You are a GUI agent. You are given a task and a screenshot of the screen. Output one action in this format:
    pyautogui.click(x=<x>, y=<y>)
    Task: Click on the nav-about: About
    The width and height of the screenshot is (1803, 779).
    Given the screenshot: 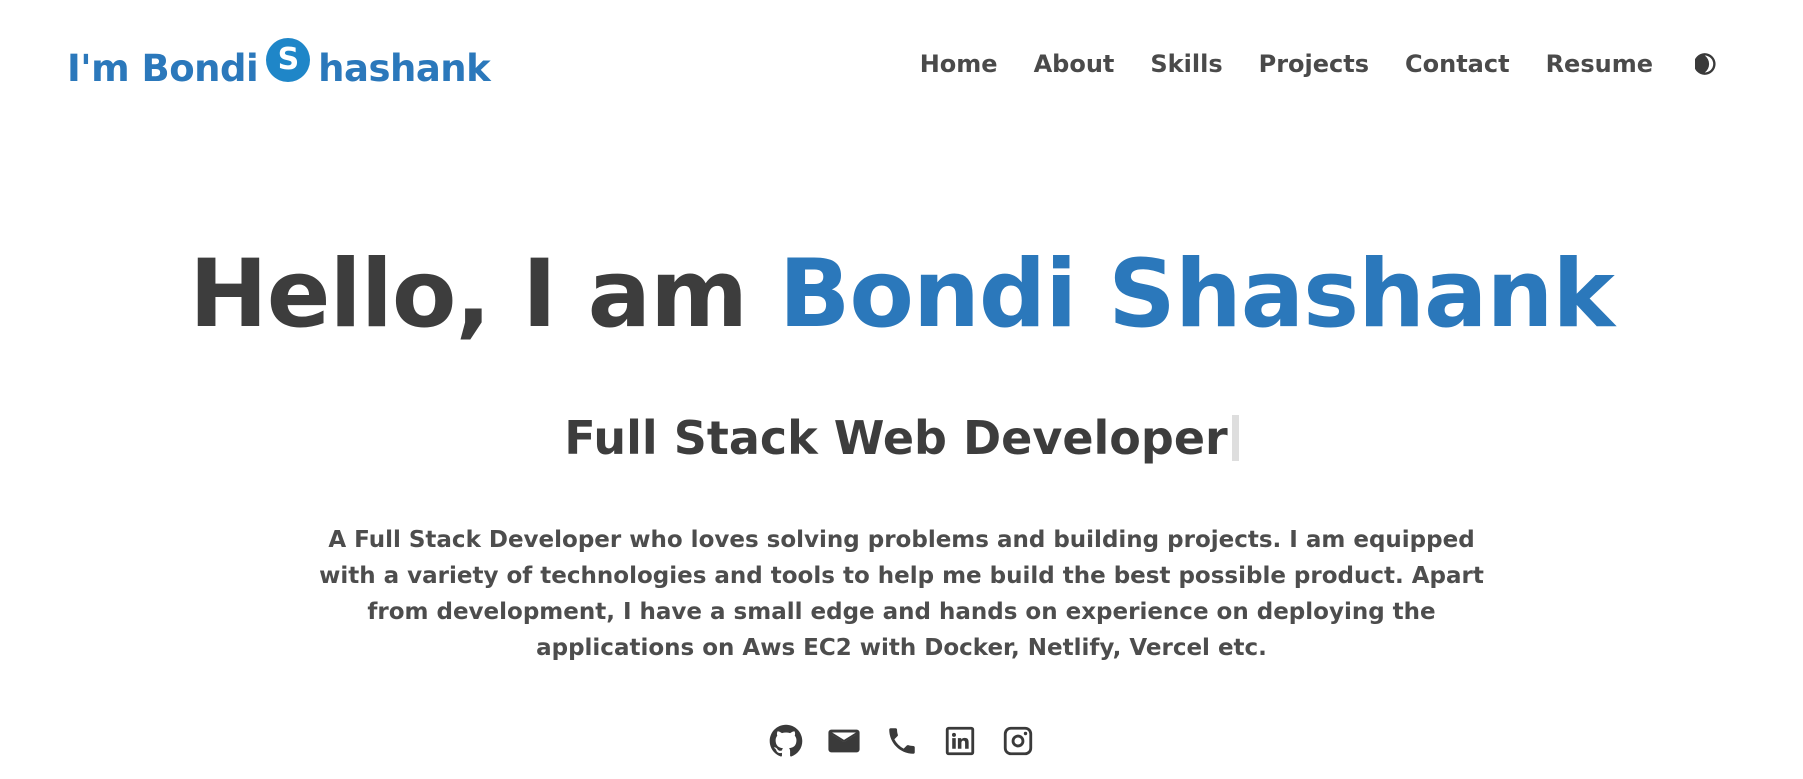 What is the action you would take?
    pyautogui.click(x=1074, y=64)
    